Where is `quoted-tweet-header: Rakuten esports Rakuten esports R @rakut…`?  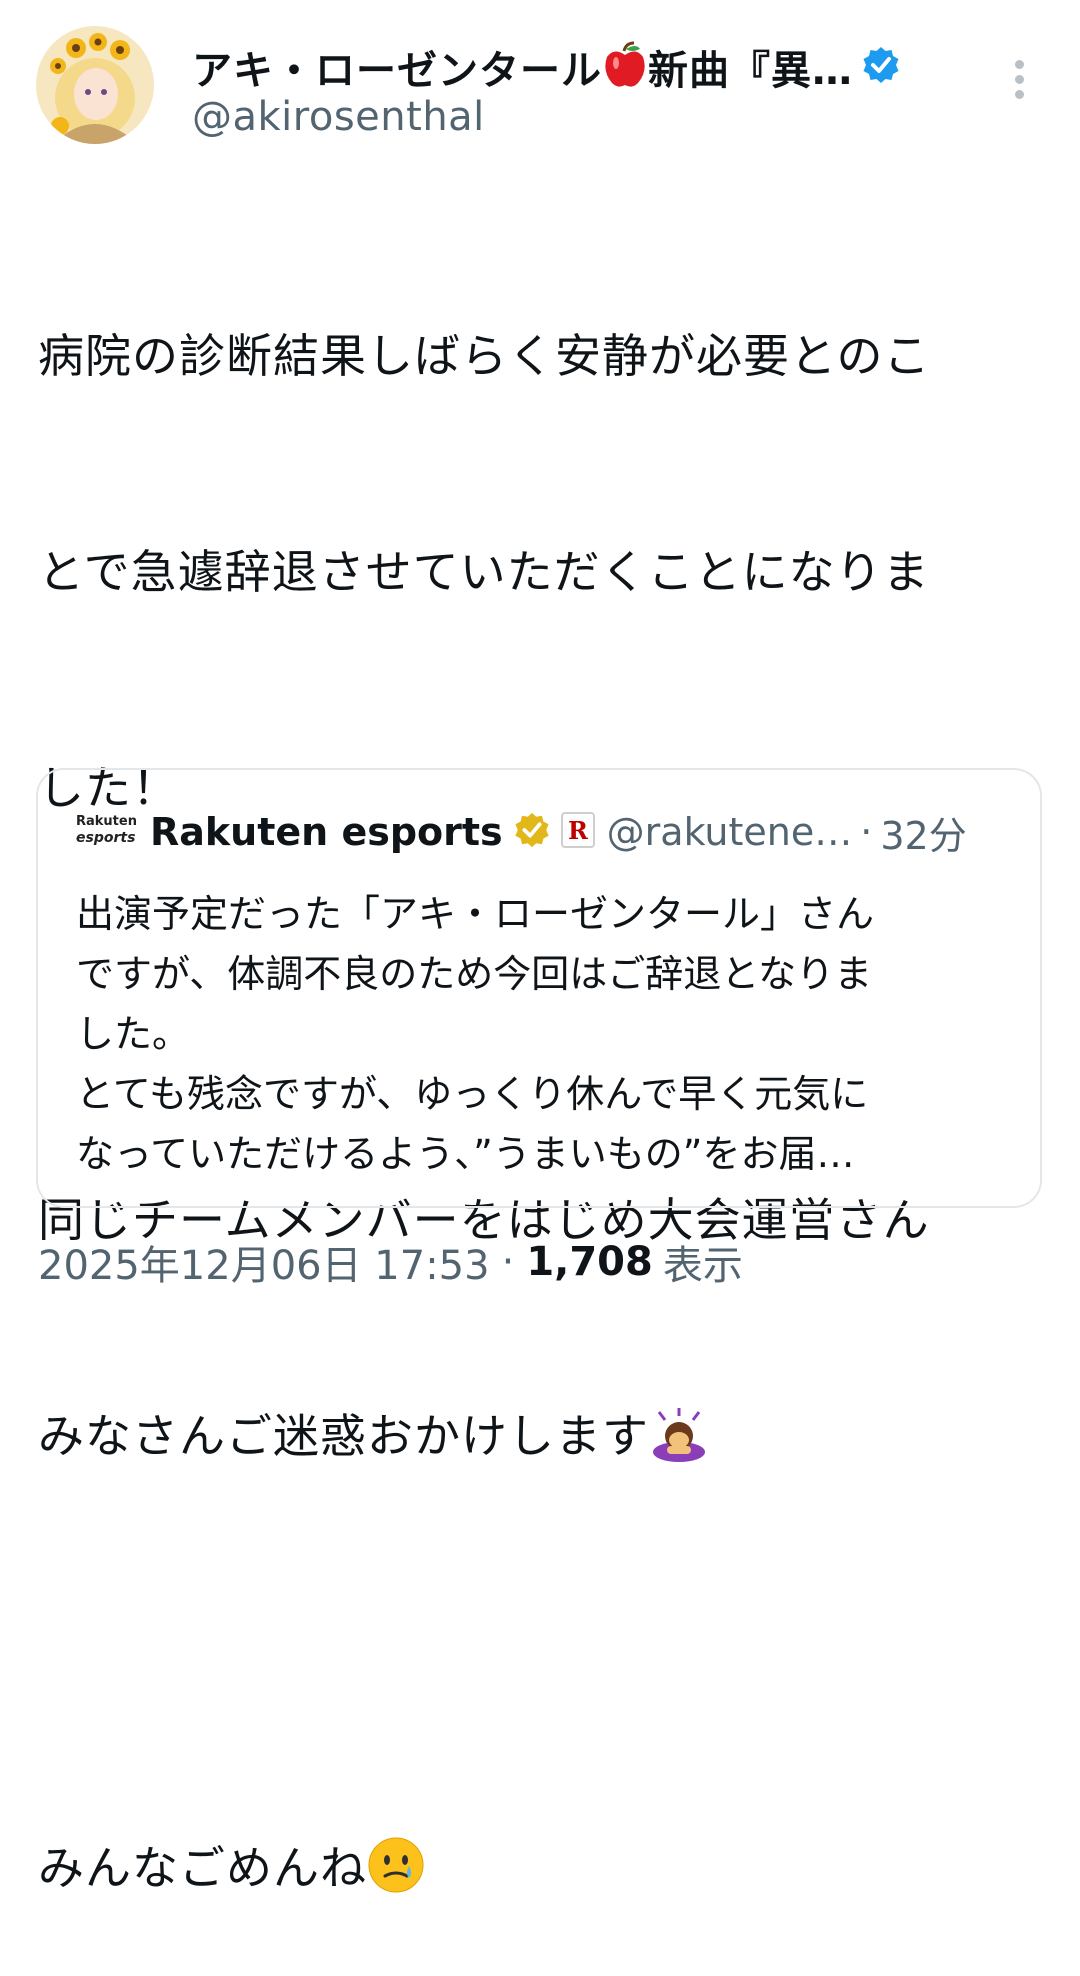
quoted-tweet-header: Rakuten esports Rakuten esports R @rakut… is located at coordinates (521, 832).